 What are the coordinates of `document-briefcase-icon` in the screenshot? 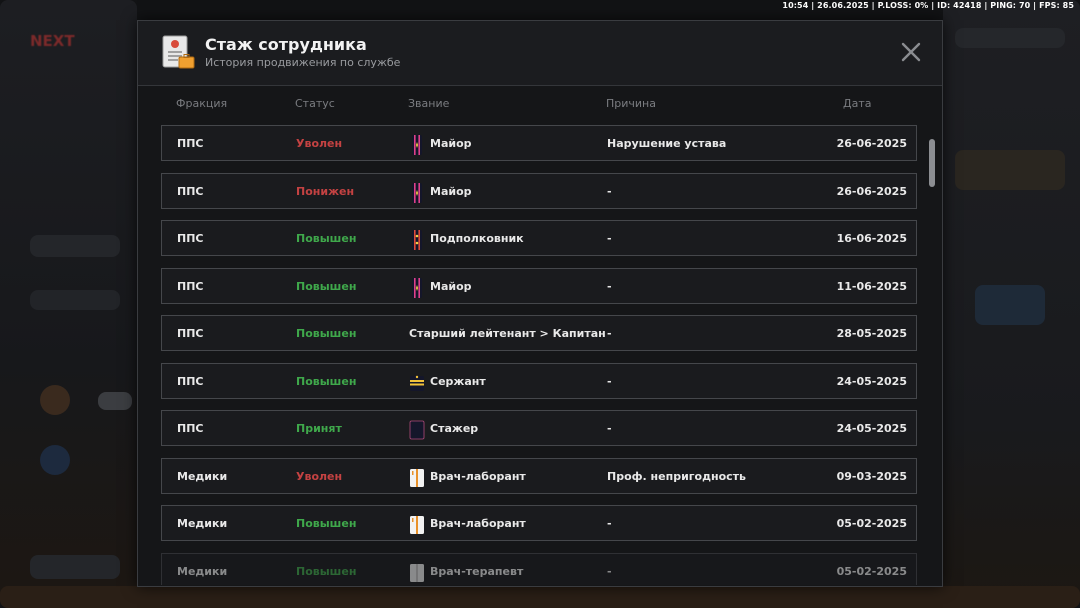 It's located at (178, 52).